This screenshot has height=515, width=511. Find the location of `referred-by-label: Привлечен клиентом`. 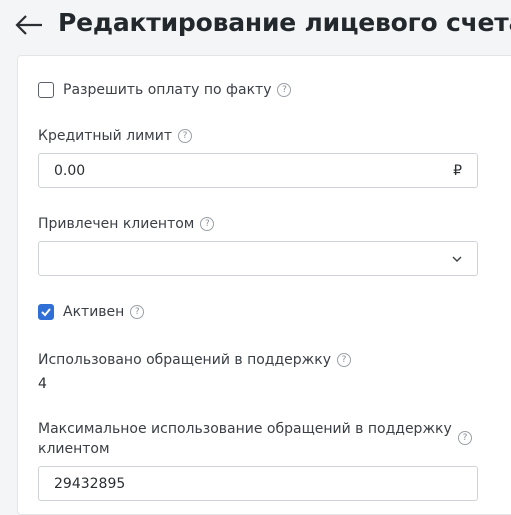

referred-by-label: Привлечен клиентом is located at coordinates (116, 224).